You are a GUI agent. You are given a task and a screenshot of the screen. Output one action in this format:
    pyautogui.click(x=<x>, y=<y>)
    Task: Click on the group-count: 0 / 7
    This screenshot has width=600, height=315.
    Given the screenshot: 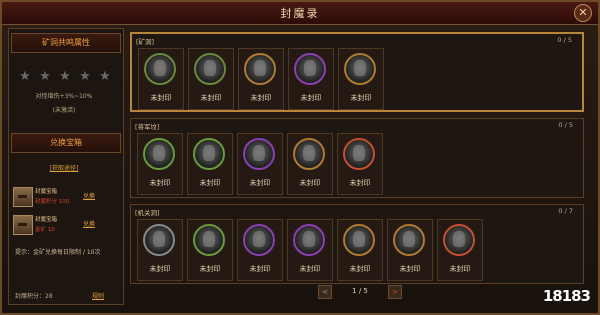 What is the action you would take?
    pyautogui.click(x=565, y=211)
    